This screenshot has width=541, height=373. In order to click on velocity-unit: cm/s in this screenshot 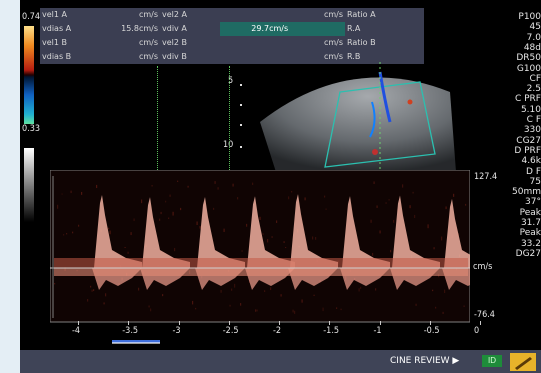, I will do `click(482, 267)`.